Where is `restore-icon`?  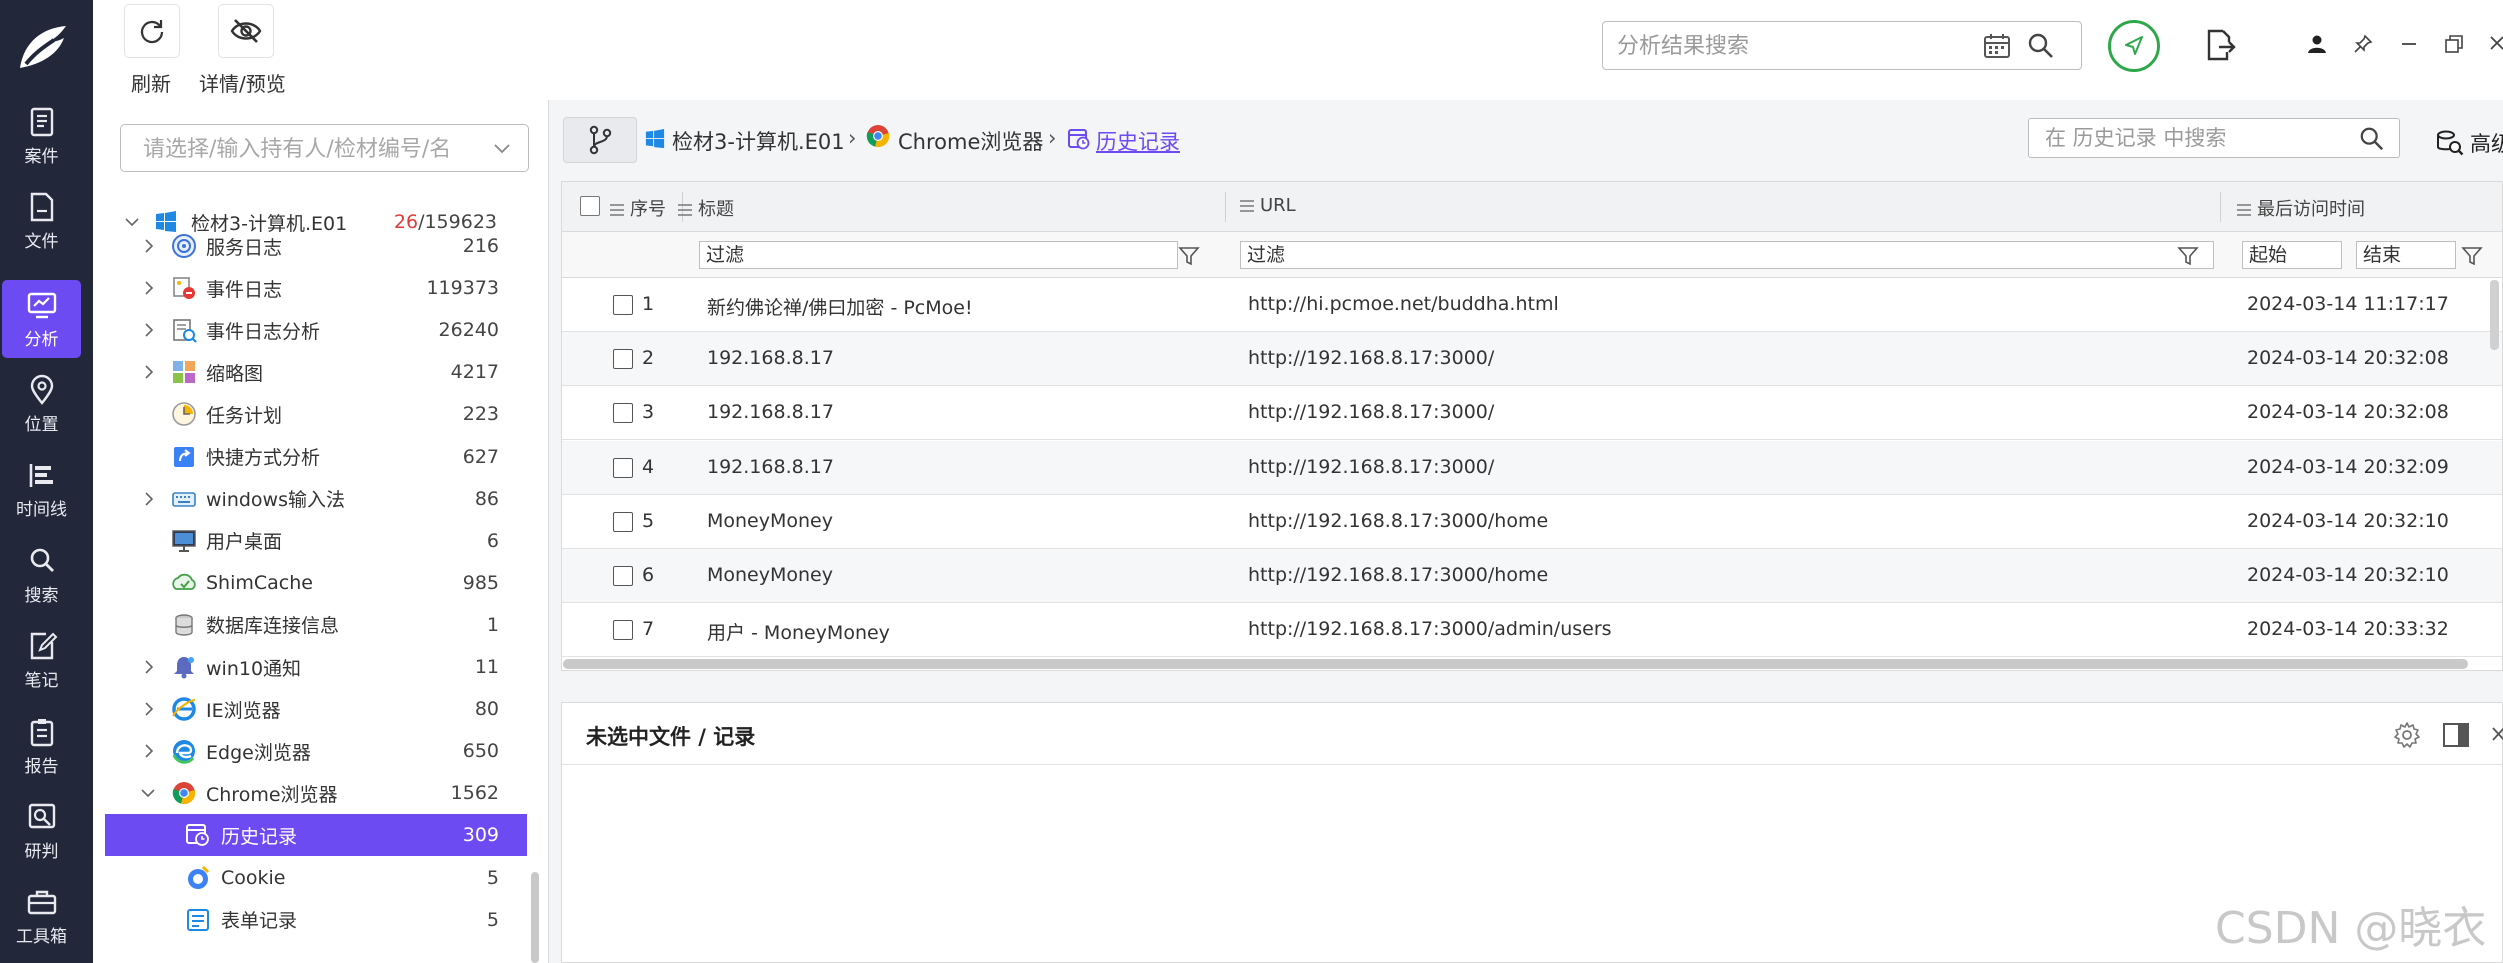 restore-icon is located at coordinates (2454, 44).